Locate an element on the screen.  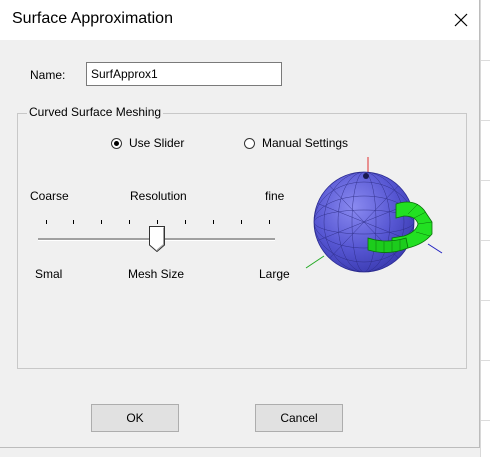
background-window is located at coordinates (485, 228).